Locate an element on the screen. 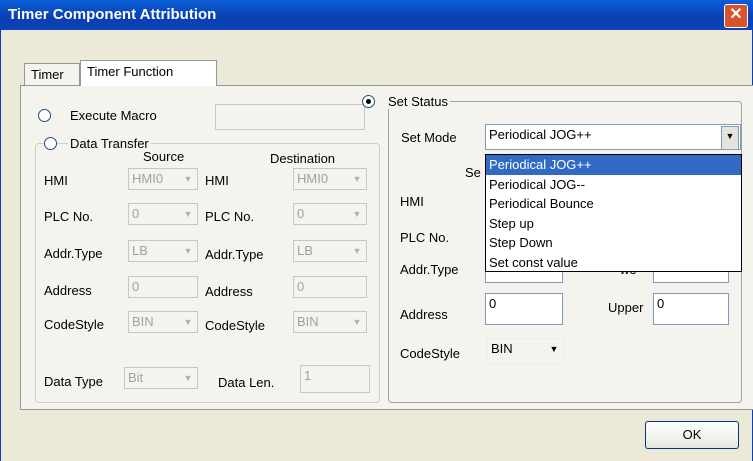  close-icon: ✕ is located at coordinates (736, 14).